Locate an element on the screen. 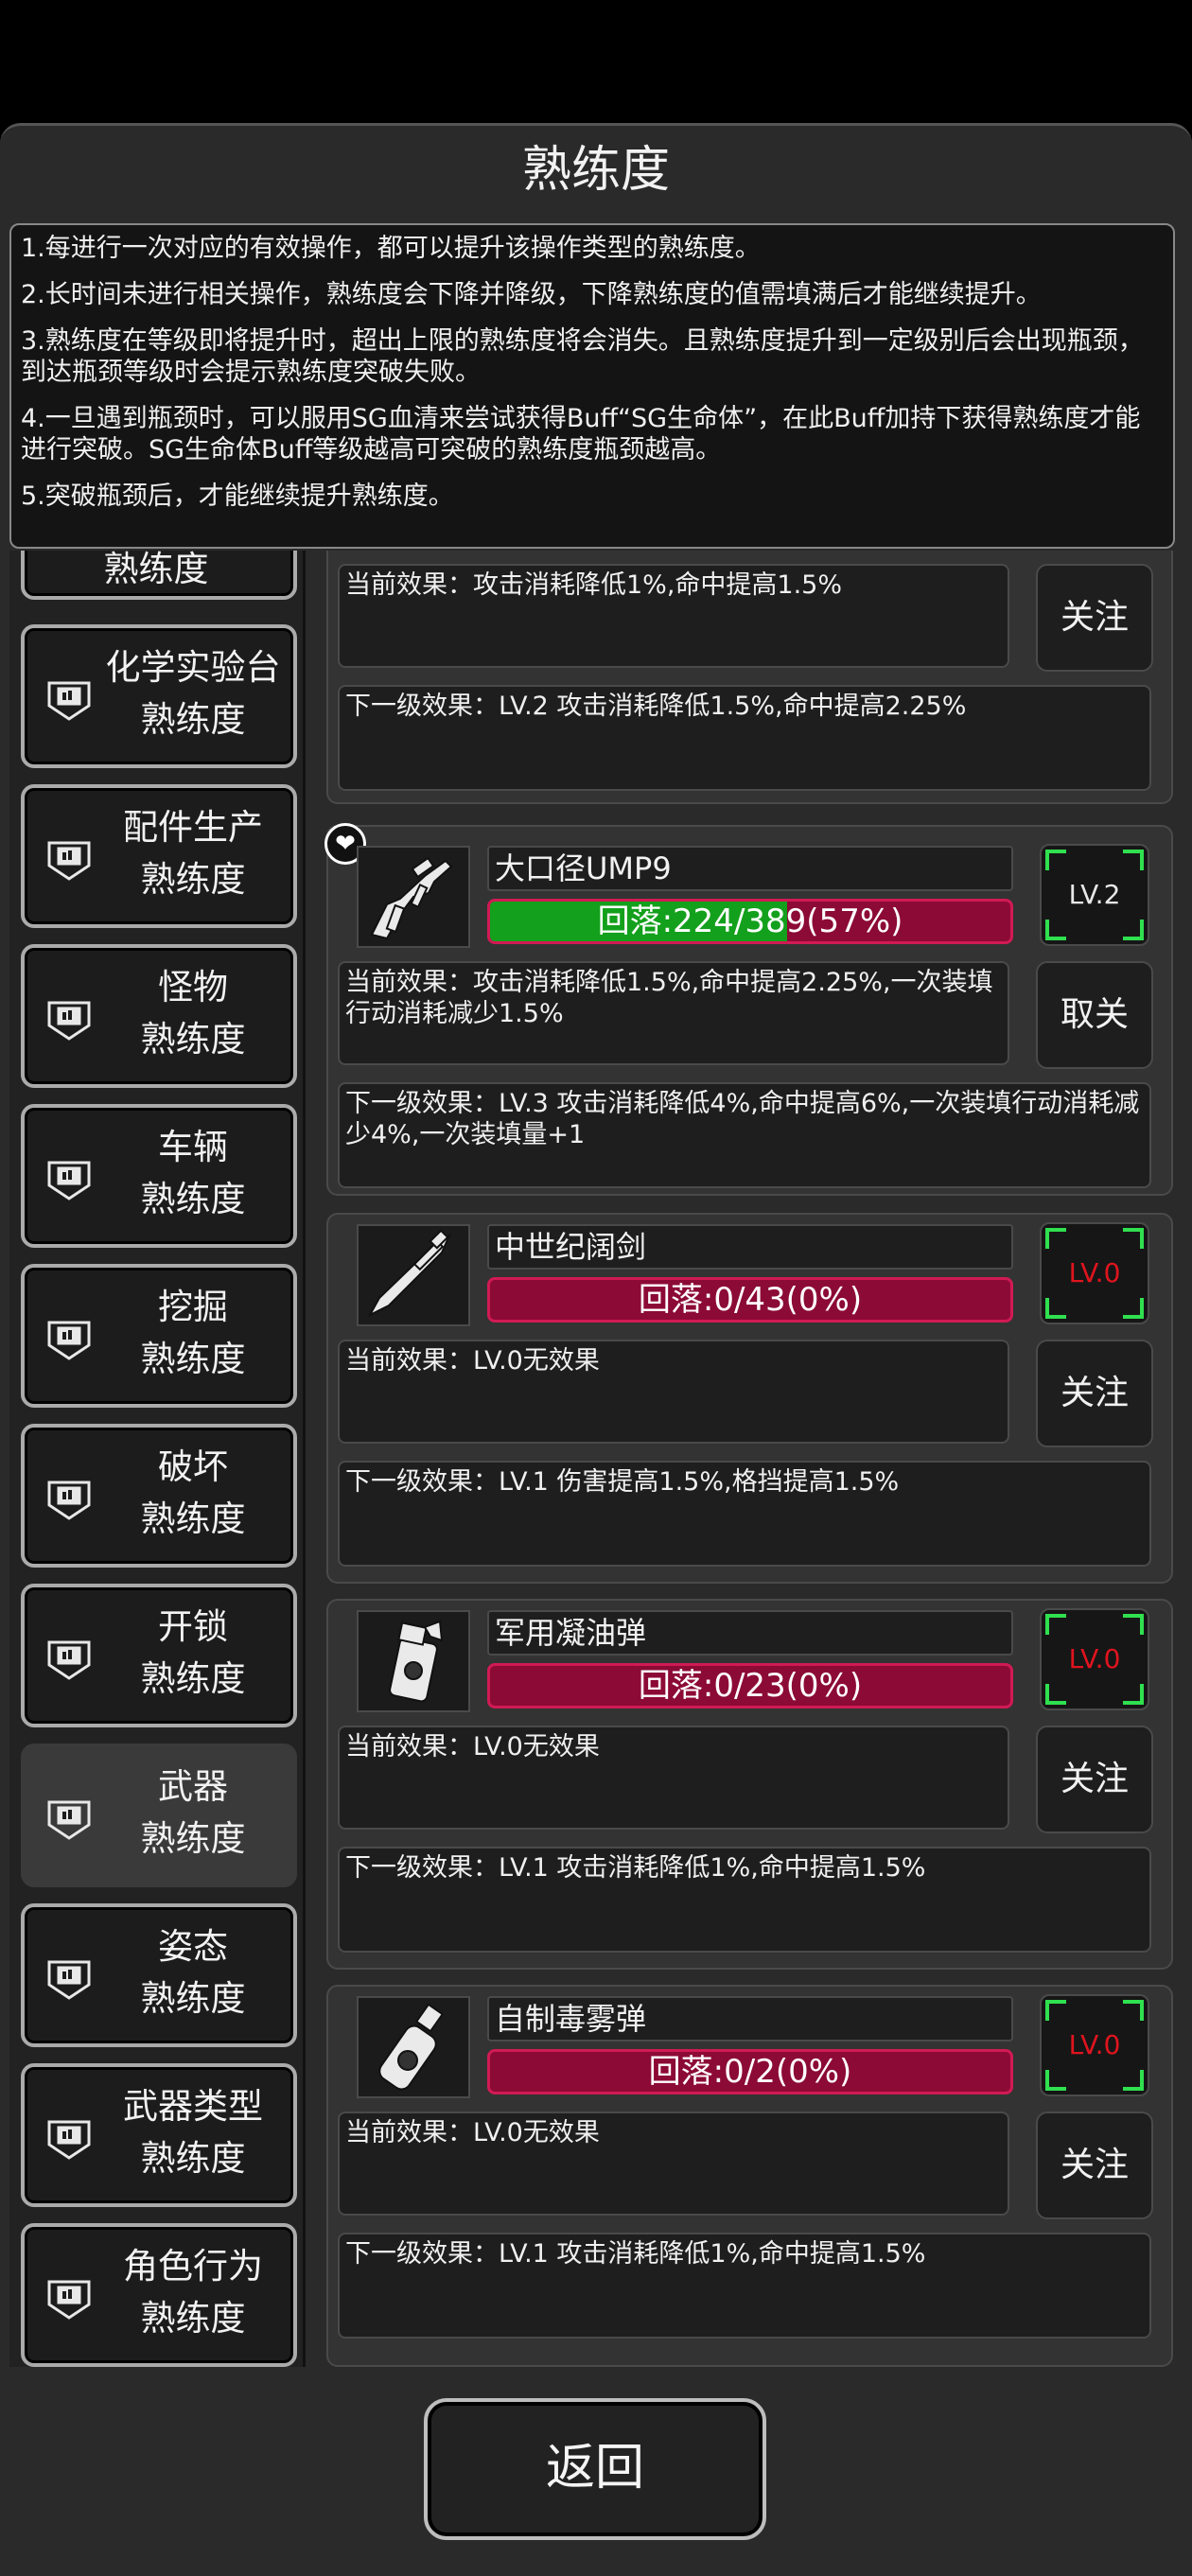  sidebar-item: 武器 熟练度 is located at coordinates (159, 1816).